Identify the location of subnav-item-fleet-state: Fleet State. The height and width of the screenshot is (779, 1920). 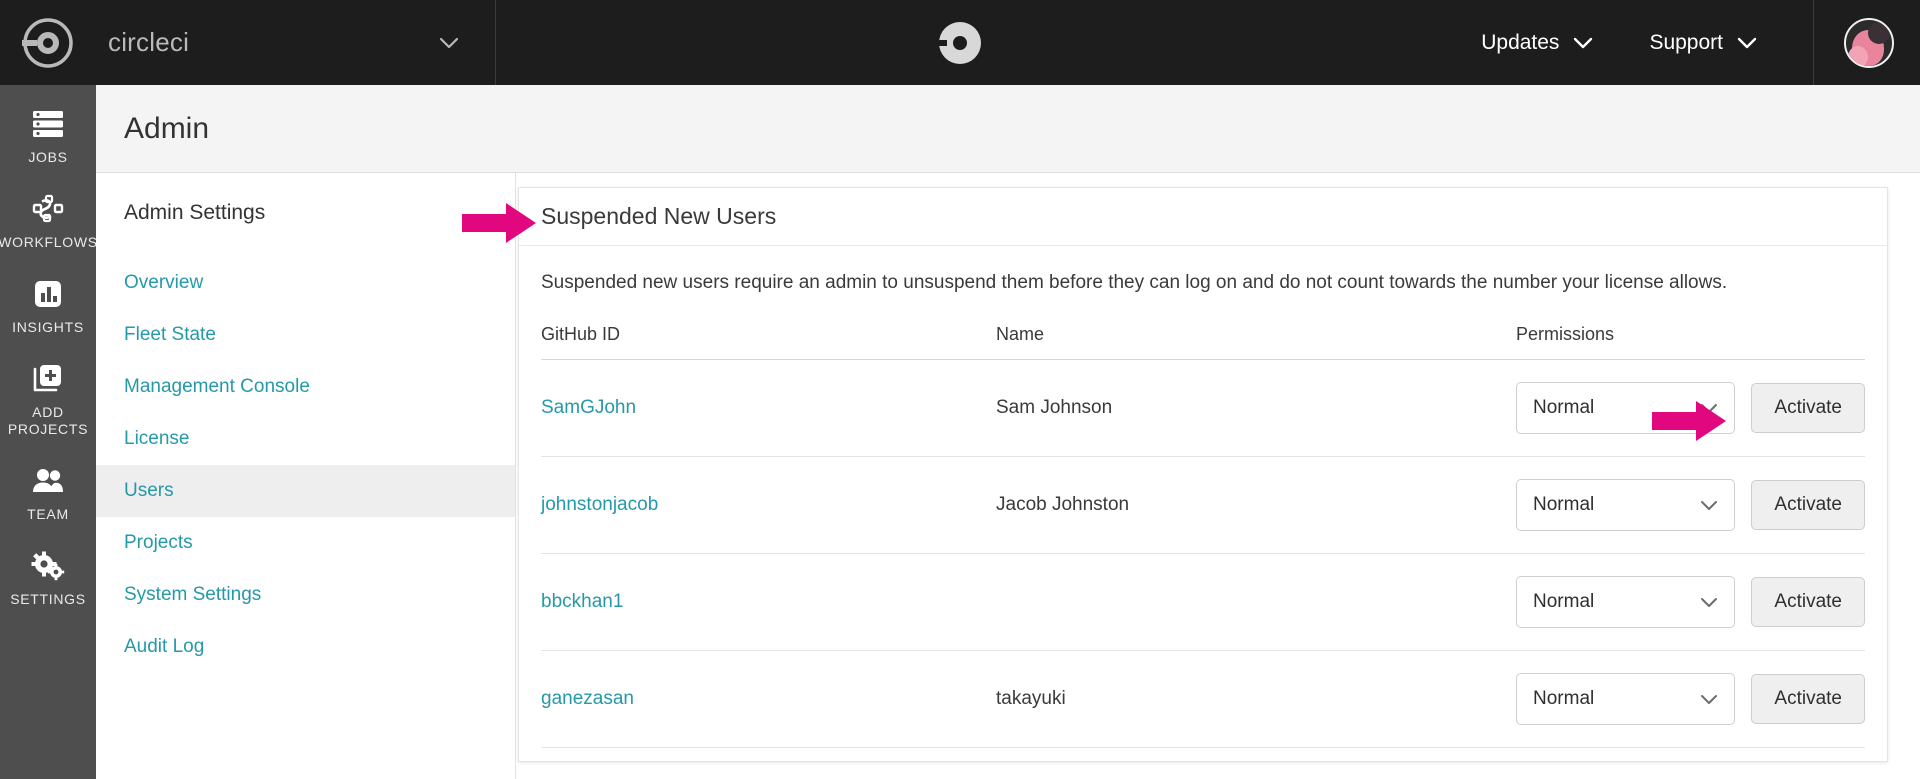
(305, 335).